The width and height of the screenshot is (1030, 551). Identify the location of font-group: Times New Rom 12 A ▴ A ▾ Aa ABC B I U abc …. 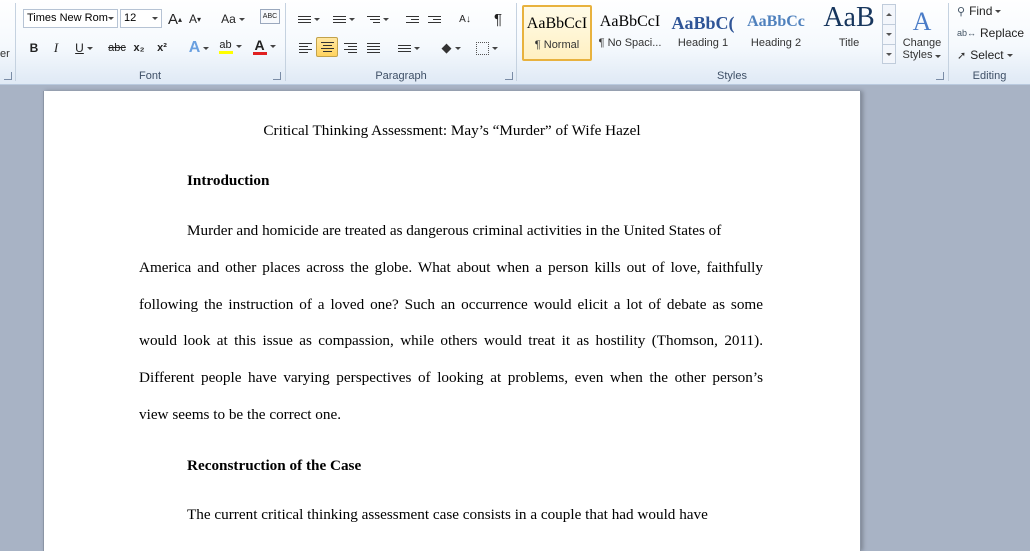
(150, 42).